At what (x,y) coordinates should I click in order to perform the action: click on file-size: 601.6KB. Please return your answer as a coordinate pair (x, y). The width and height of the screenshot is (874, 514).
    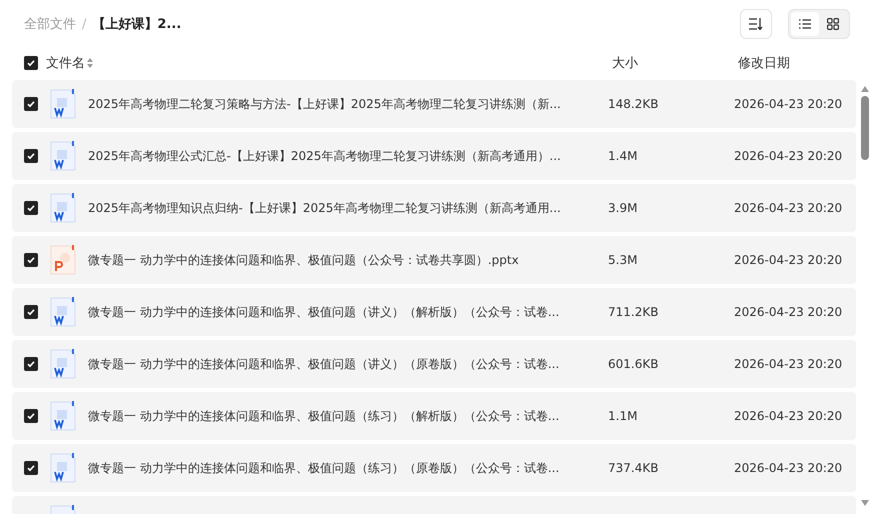
    Looking at the image, I should click on (634, 364).